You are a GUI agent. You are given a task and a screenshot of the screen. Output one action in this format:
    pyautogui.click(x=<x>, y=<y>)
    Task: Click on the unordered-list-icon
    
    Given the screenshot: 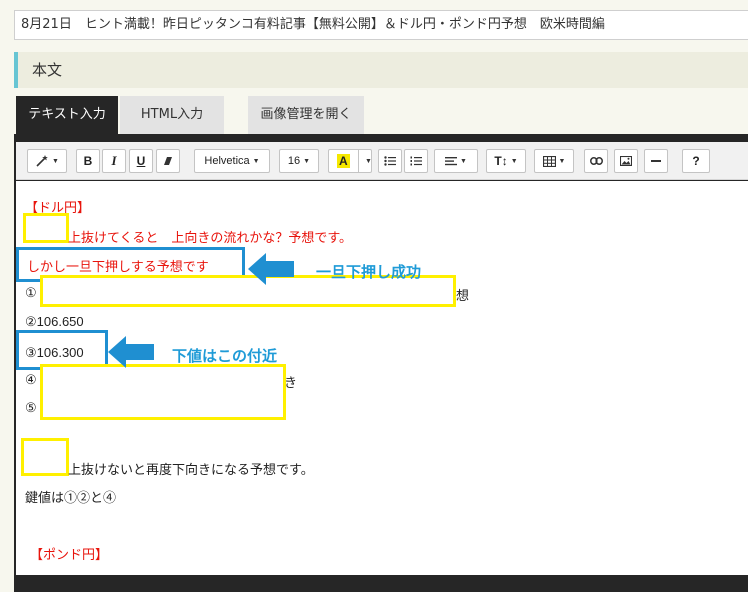 What is the action you would take?
    pyautogui.click(x=390, y=161)
    